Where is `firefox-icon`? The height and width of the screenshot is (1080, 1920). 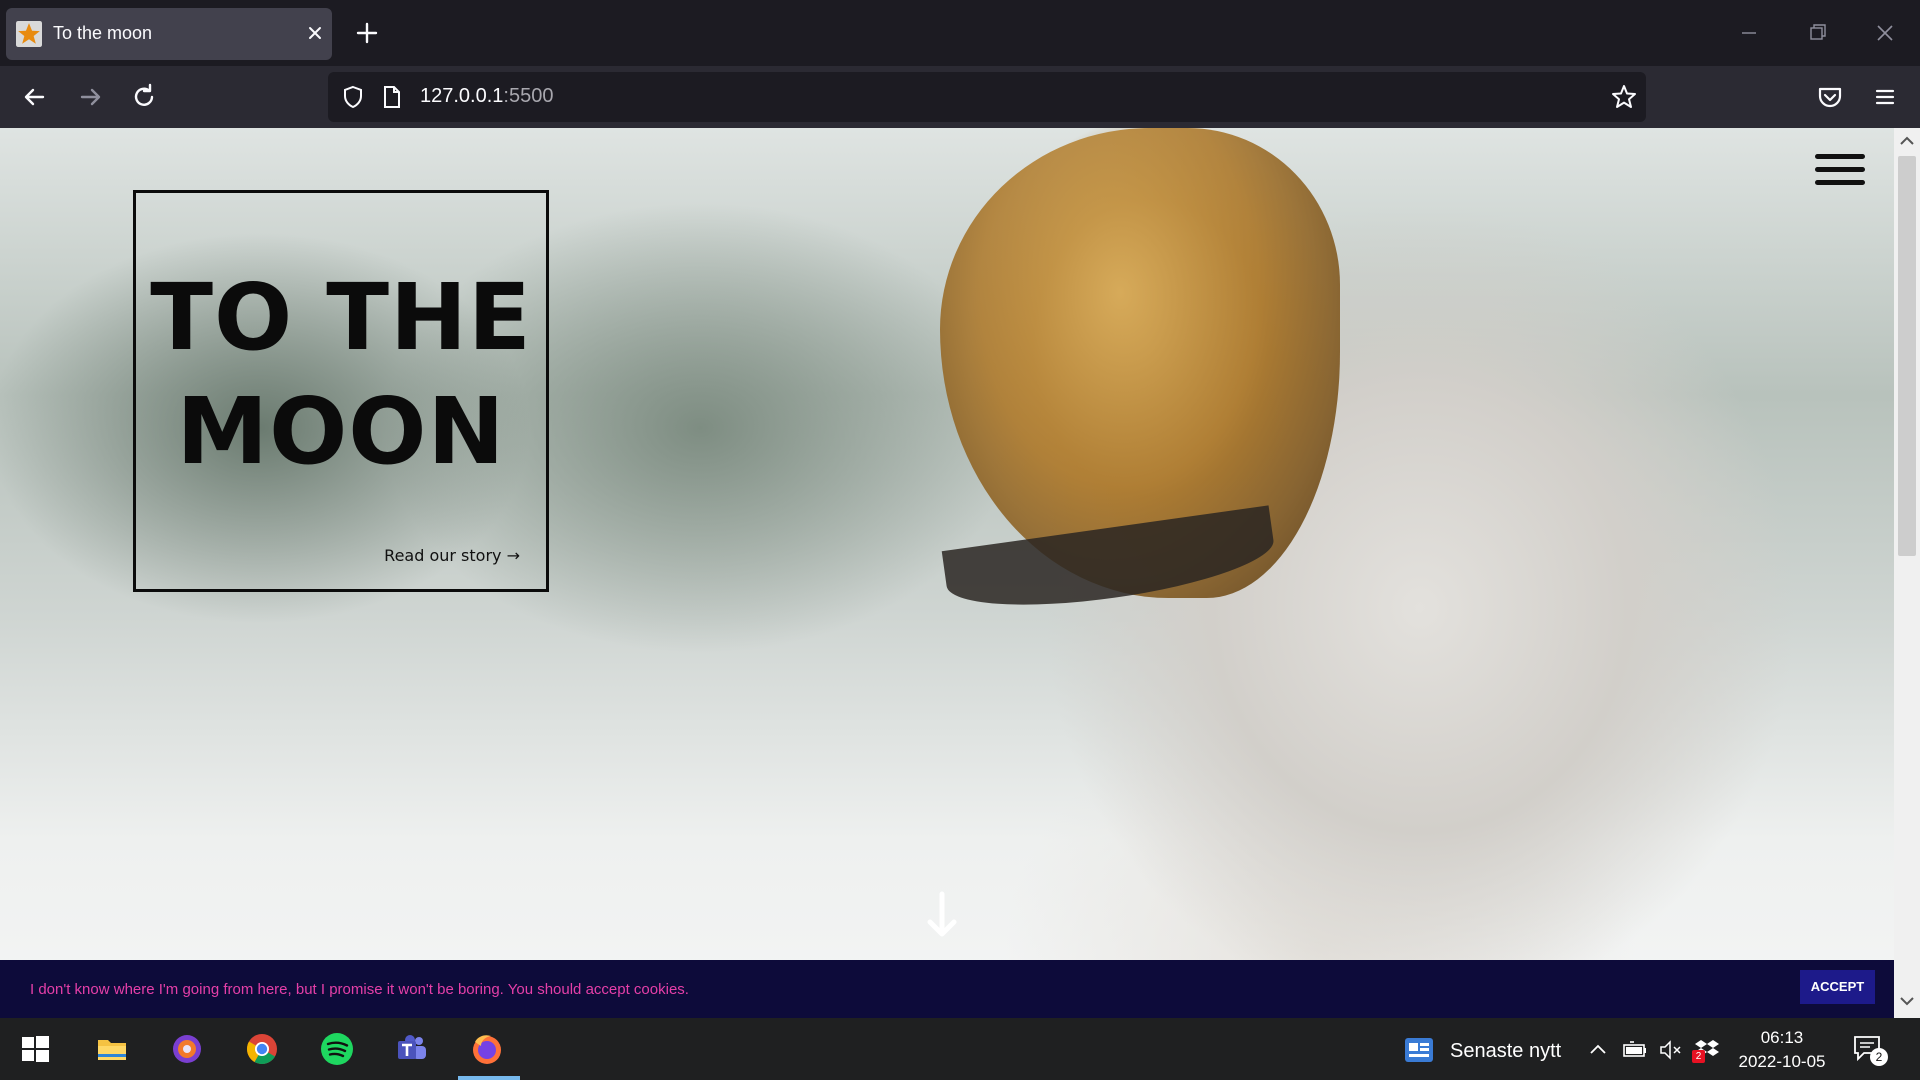
firefox-icon is located at coordinates (487, 1049).